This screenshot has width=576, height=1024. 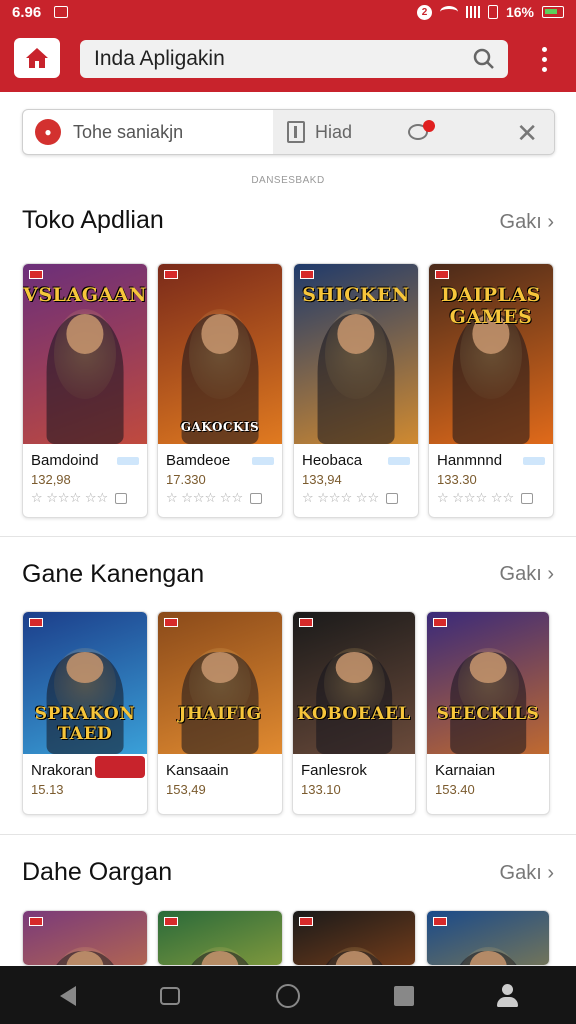 I want to click on notification-badge: 2, so click(x=424, y=12).